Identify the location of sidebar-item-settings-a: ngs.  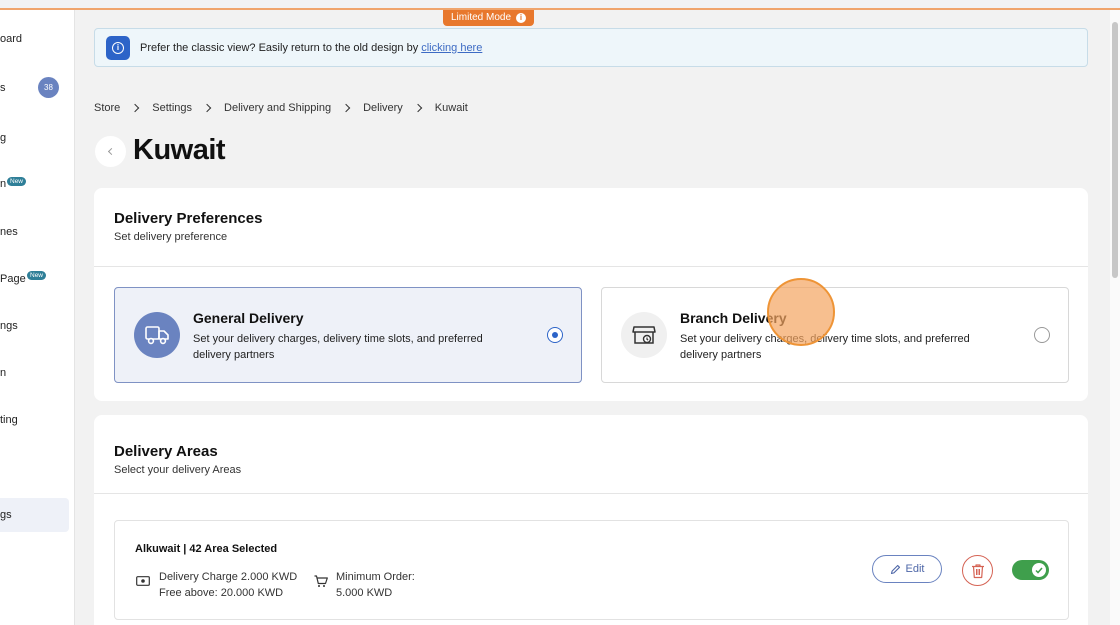
(37, 326).